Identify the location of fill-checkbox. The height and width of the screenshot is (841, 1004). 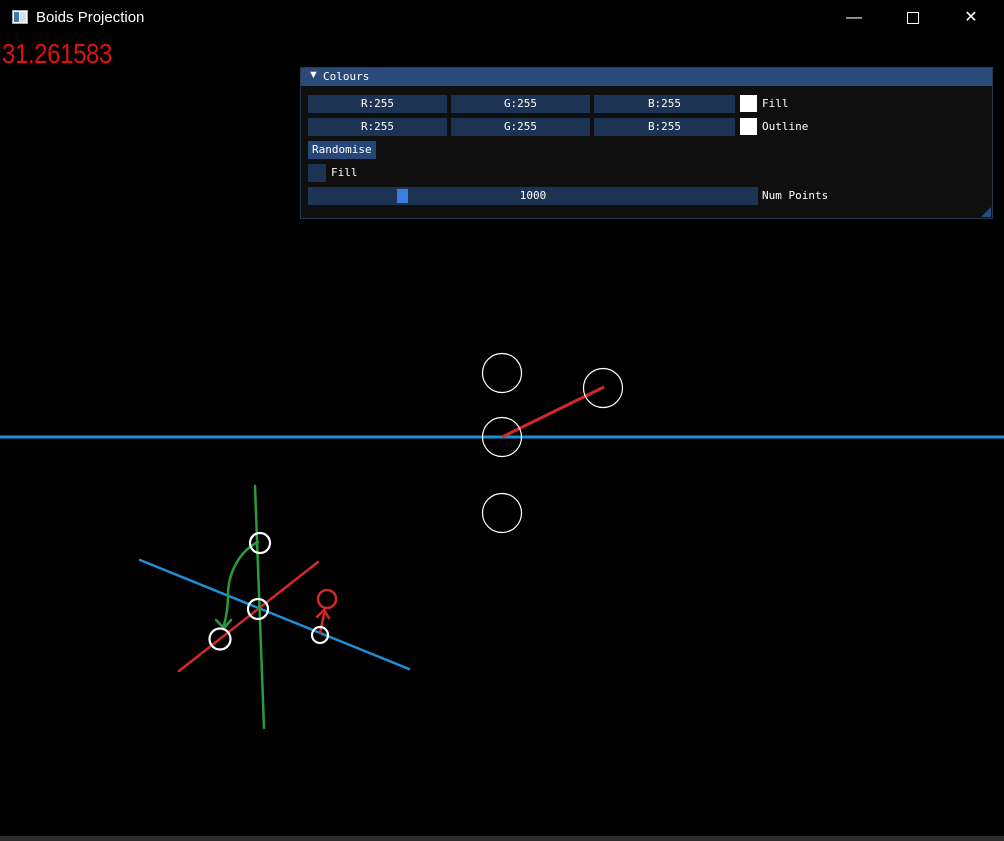
(317, 173).